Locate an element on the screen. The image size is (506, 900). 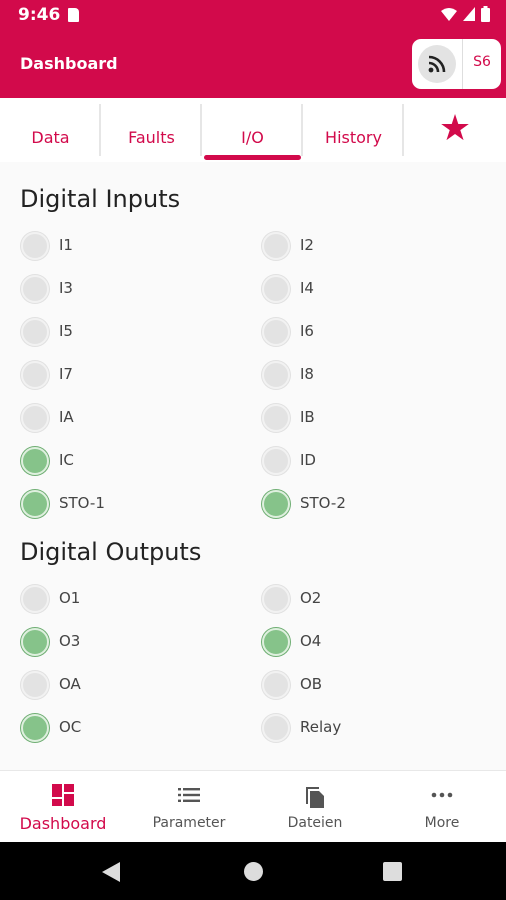
tab-favorites: ★ is located at coordinates (455, 130).